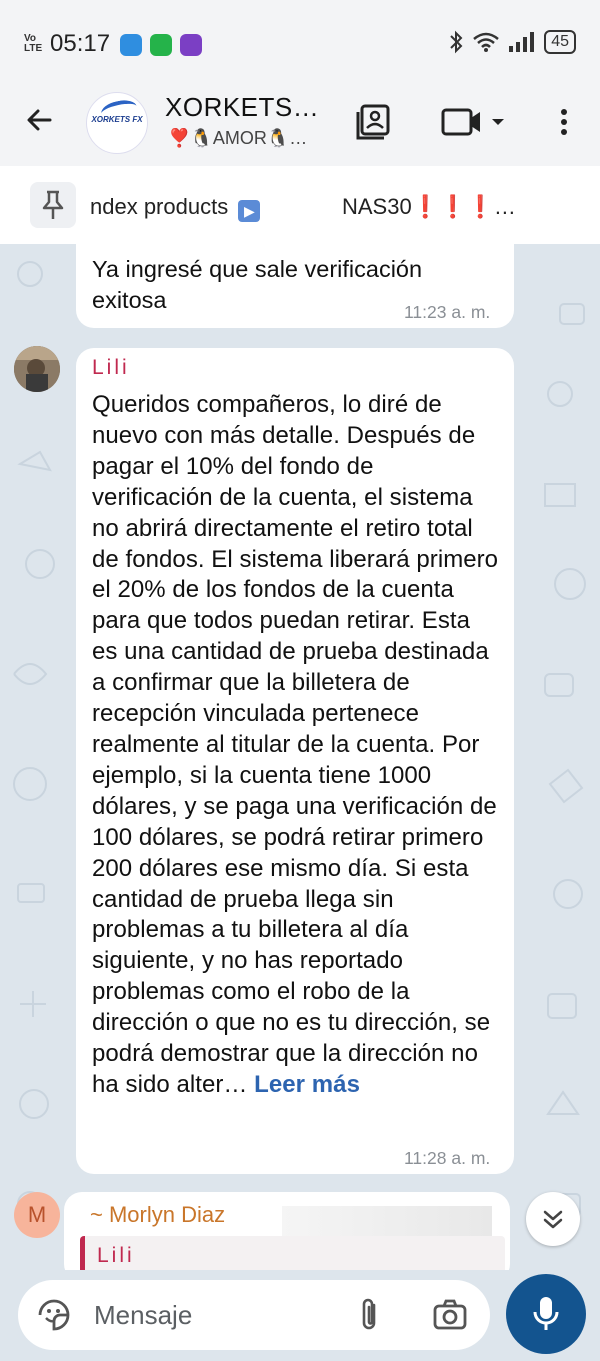  I want to click on pinned-text-1-label: ndex products, so click(159, 206).